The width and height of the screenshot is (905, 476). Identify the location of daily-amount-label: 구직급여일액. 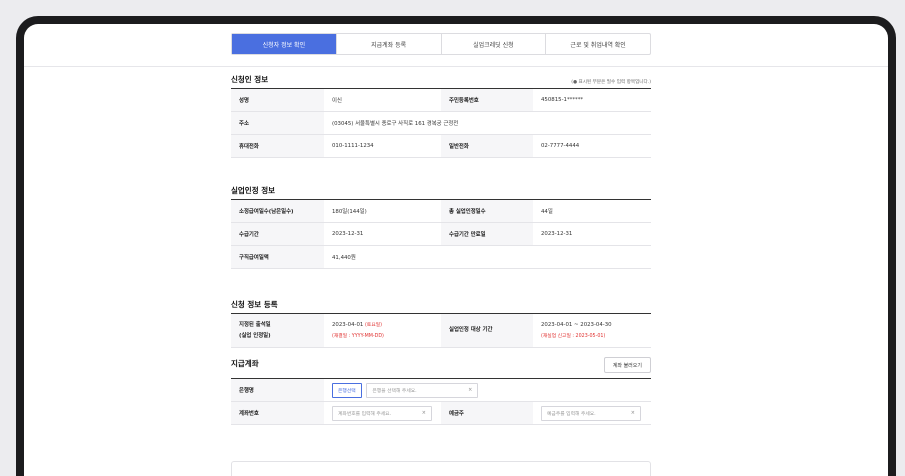
(277, 257).